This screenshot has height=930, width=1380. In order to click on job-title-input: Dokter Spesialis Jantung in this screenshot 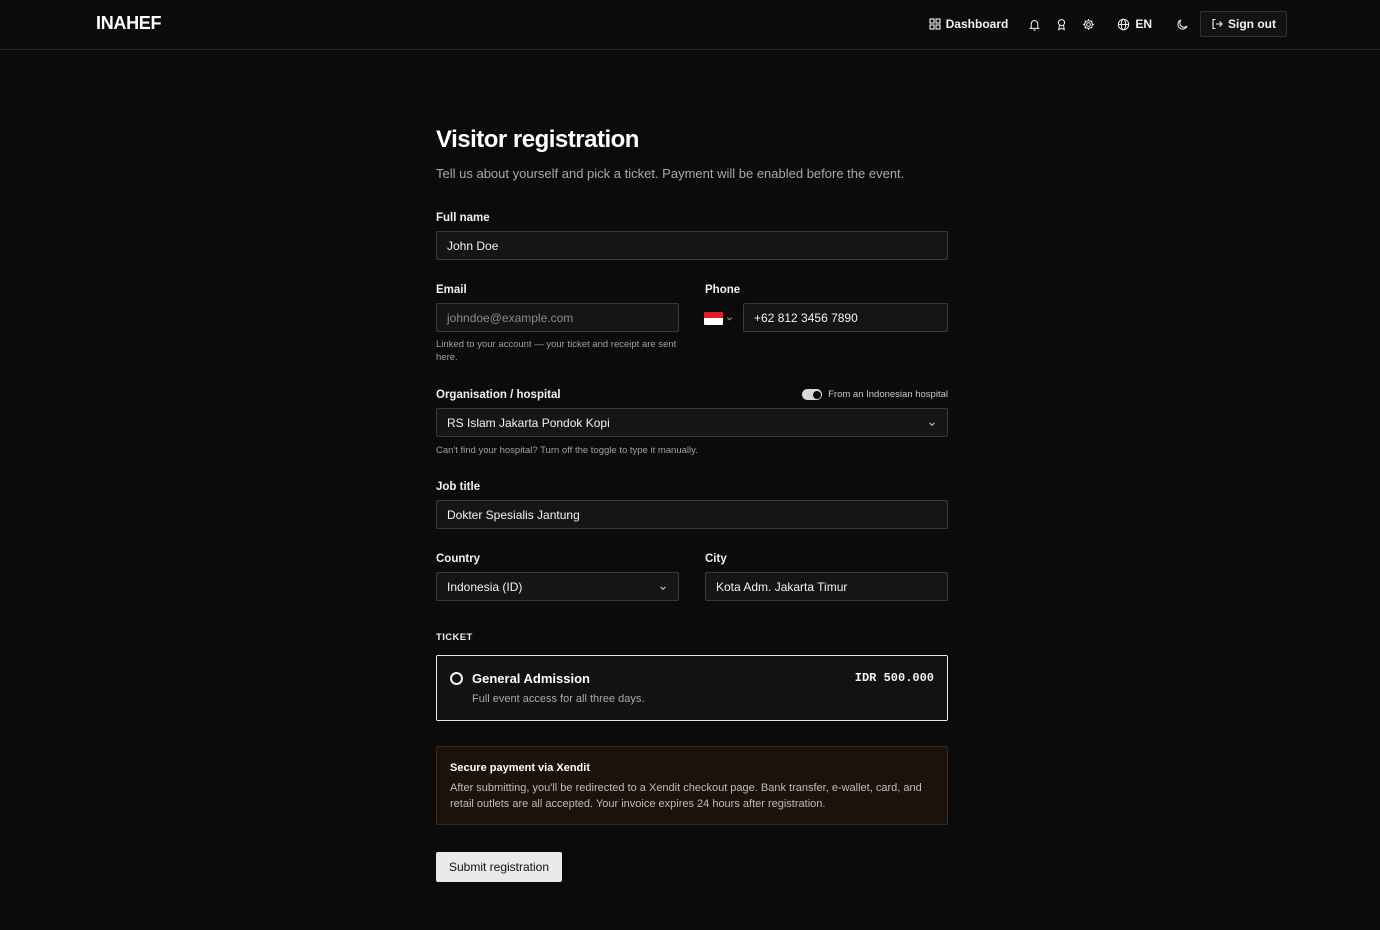, I will do `click(692, 514)`.